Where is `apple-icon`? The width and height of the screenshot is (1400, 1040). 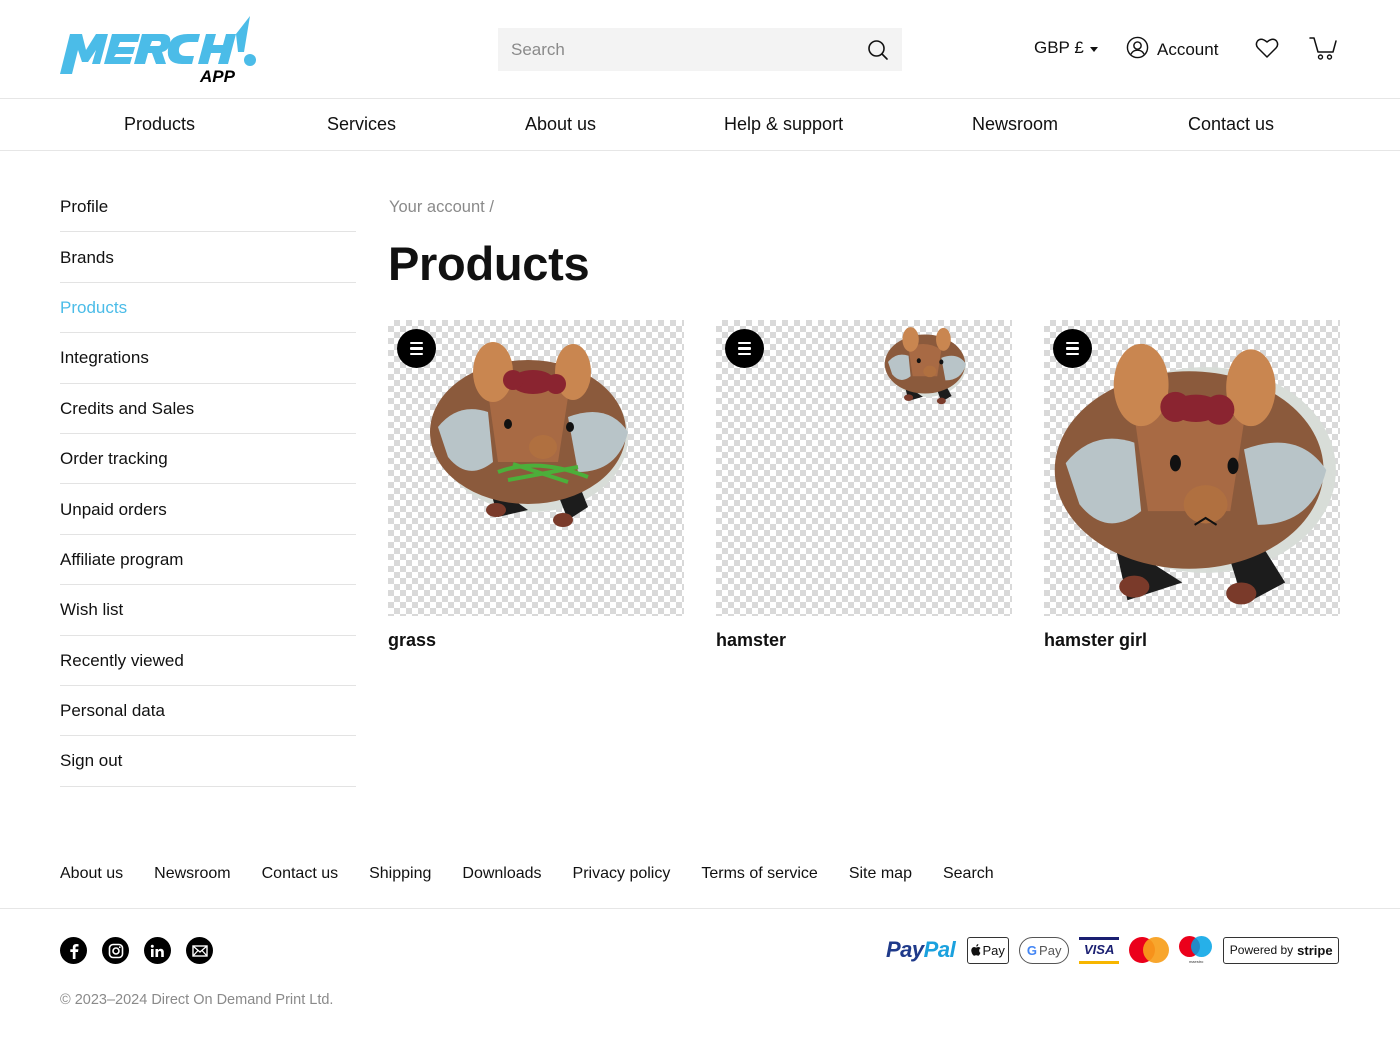 apple-icon is located at coordinates (976, 950).